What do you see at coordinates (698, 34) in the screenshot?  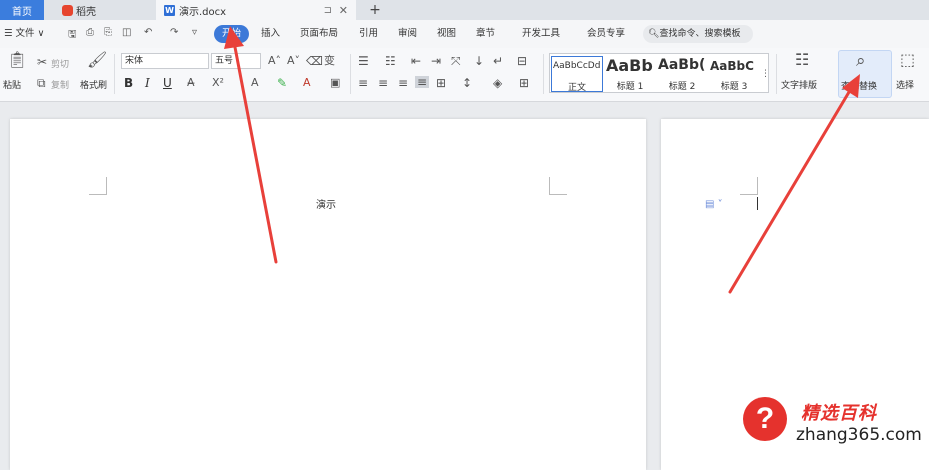 I see `command-search-box: 🔍︎查找命令、搜索模板` at bounding box center [698, 34].